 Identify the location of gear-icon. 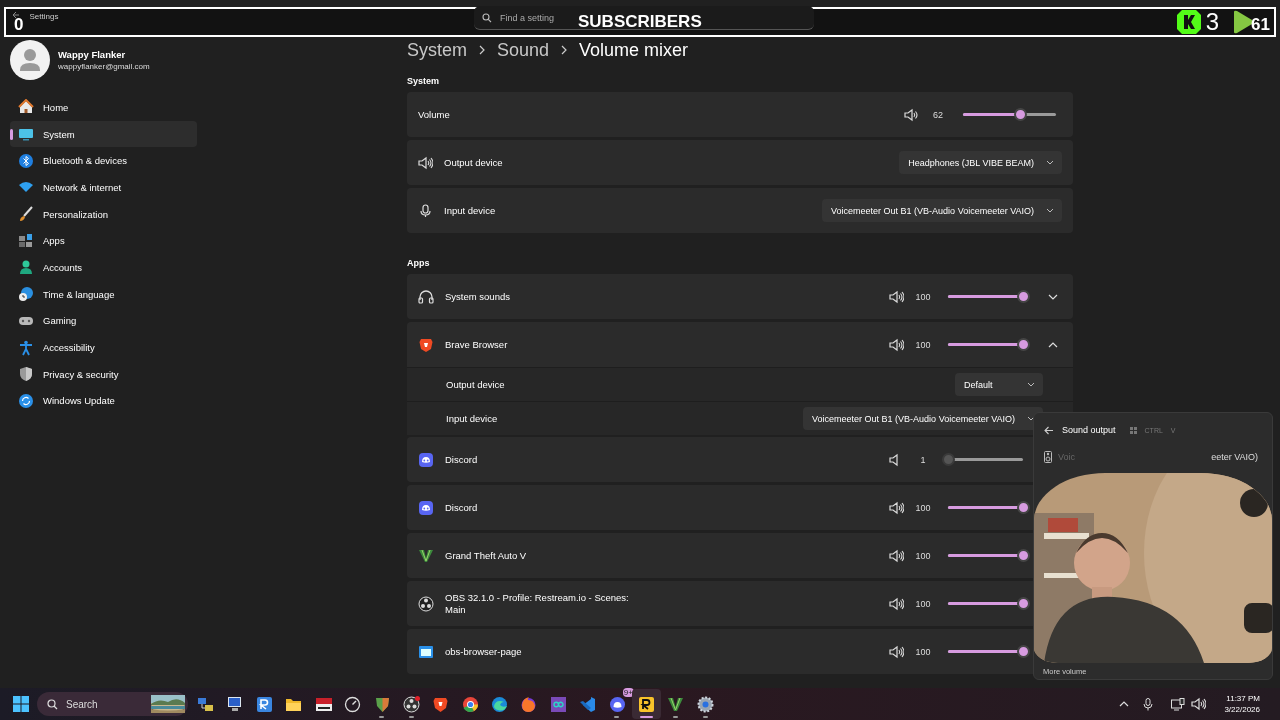
(705, 704).